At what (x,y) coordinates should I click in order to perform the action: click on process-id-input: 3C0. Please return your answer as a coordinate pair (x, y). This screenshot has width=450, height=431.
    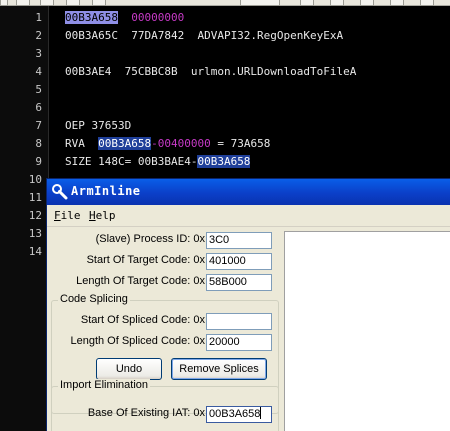
    Looking at the image, I should click on (239, 240).